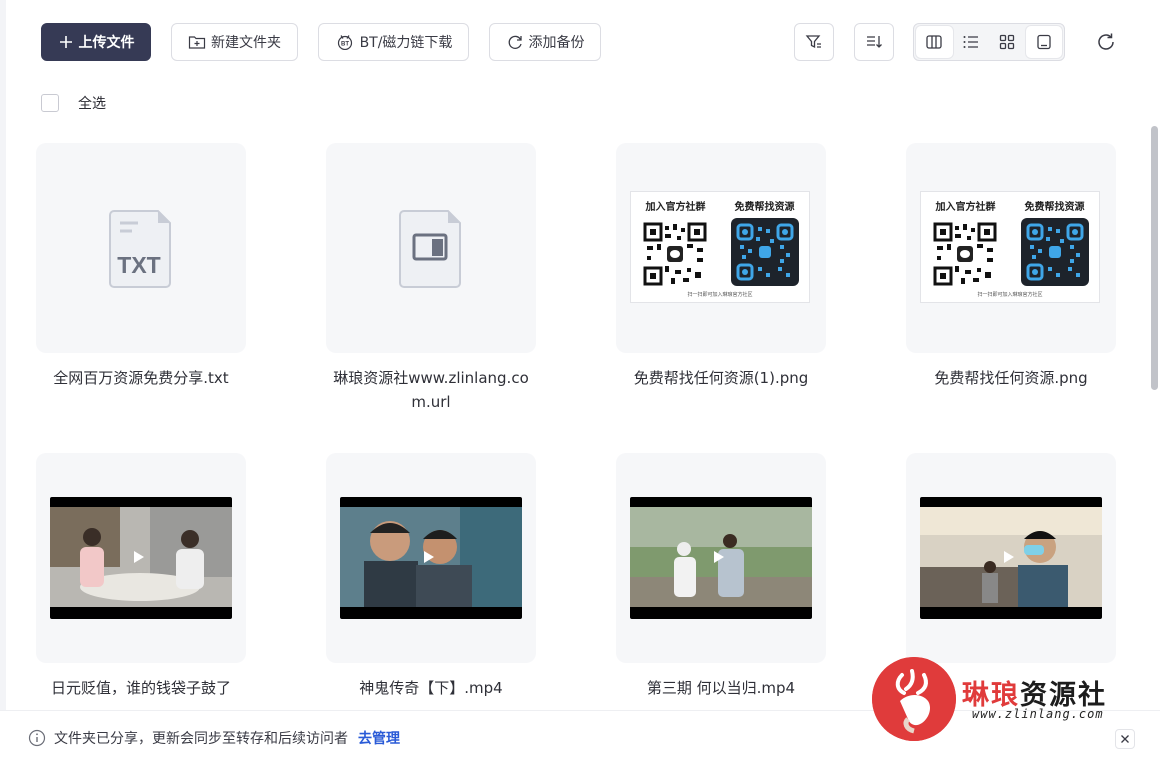 The image size is (1160, 761). I want to click on left-edge, so click(3, 380).